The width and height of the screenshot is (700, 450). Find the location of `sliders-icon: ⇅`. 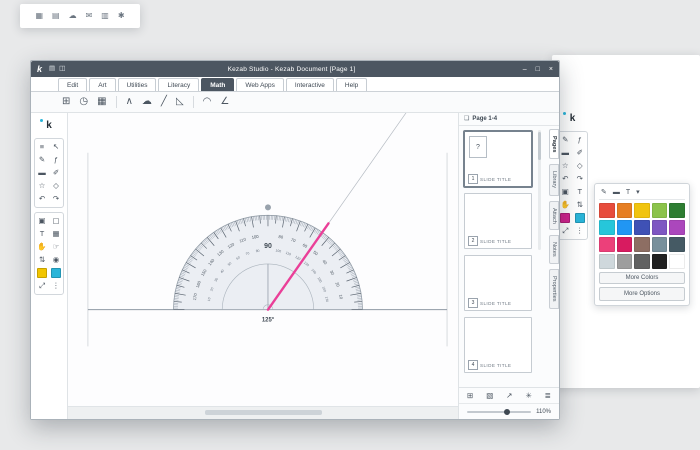

sliders-icon: ⇅ is located at coordinates (580, 205).